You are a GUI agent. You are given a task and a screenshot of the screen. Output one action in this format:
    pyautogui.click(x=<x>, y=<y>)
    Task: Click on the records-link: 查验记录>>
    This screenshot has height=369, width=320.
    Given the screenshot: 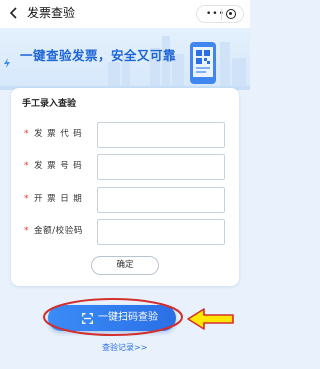 What is the action you would take?
    pyautogui.click(x=124, y=348)
    